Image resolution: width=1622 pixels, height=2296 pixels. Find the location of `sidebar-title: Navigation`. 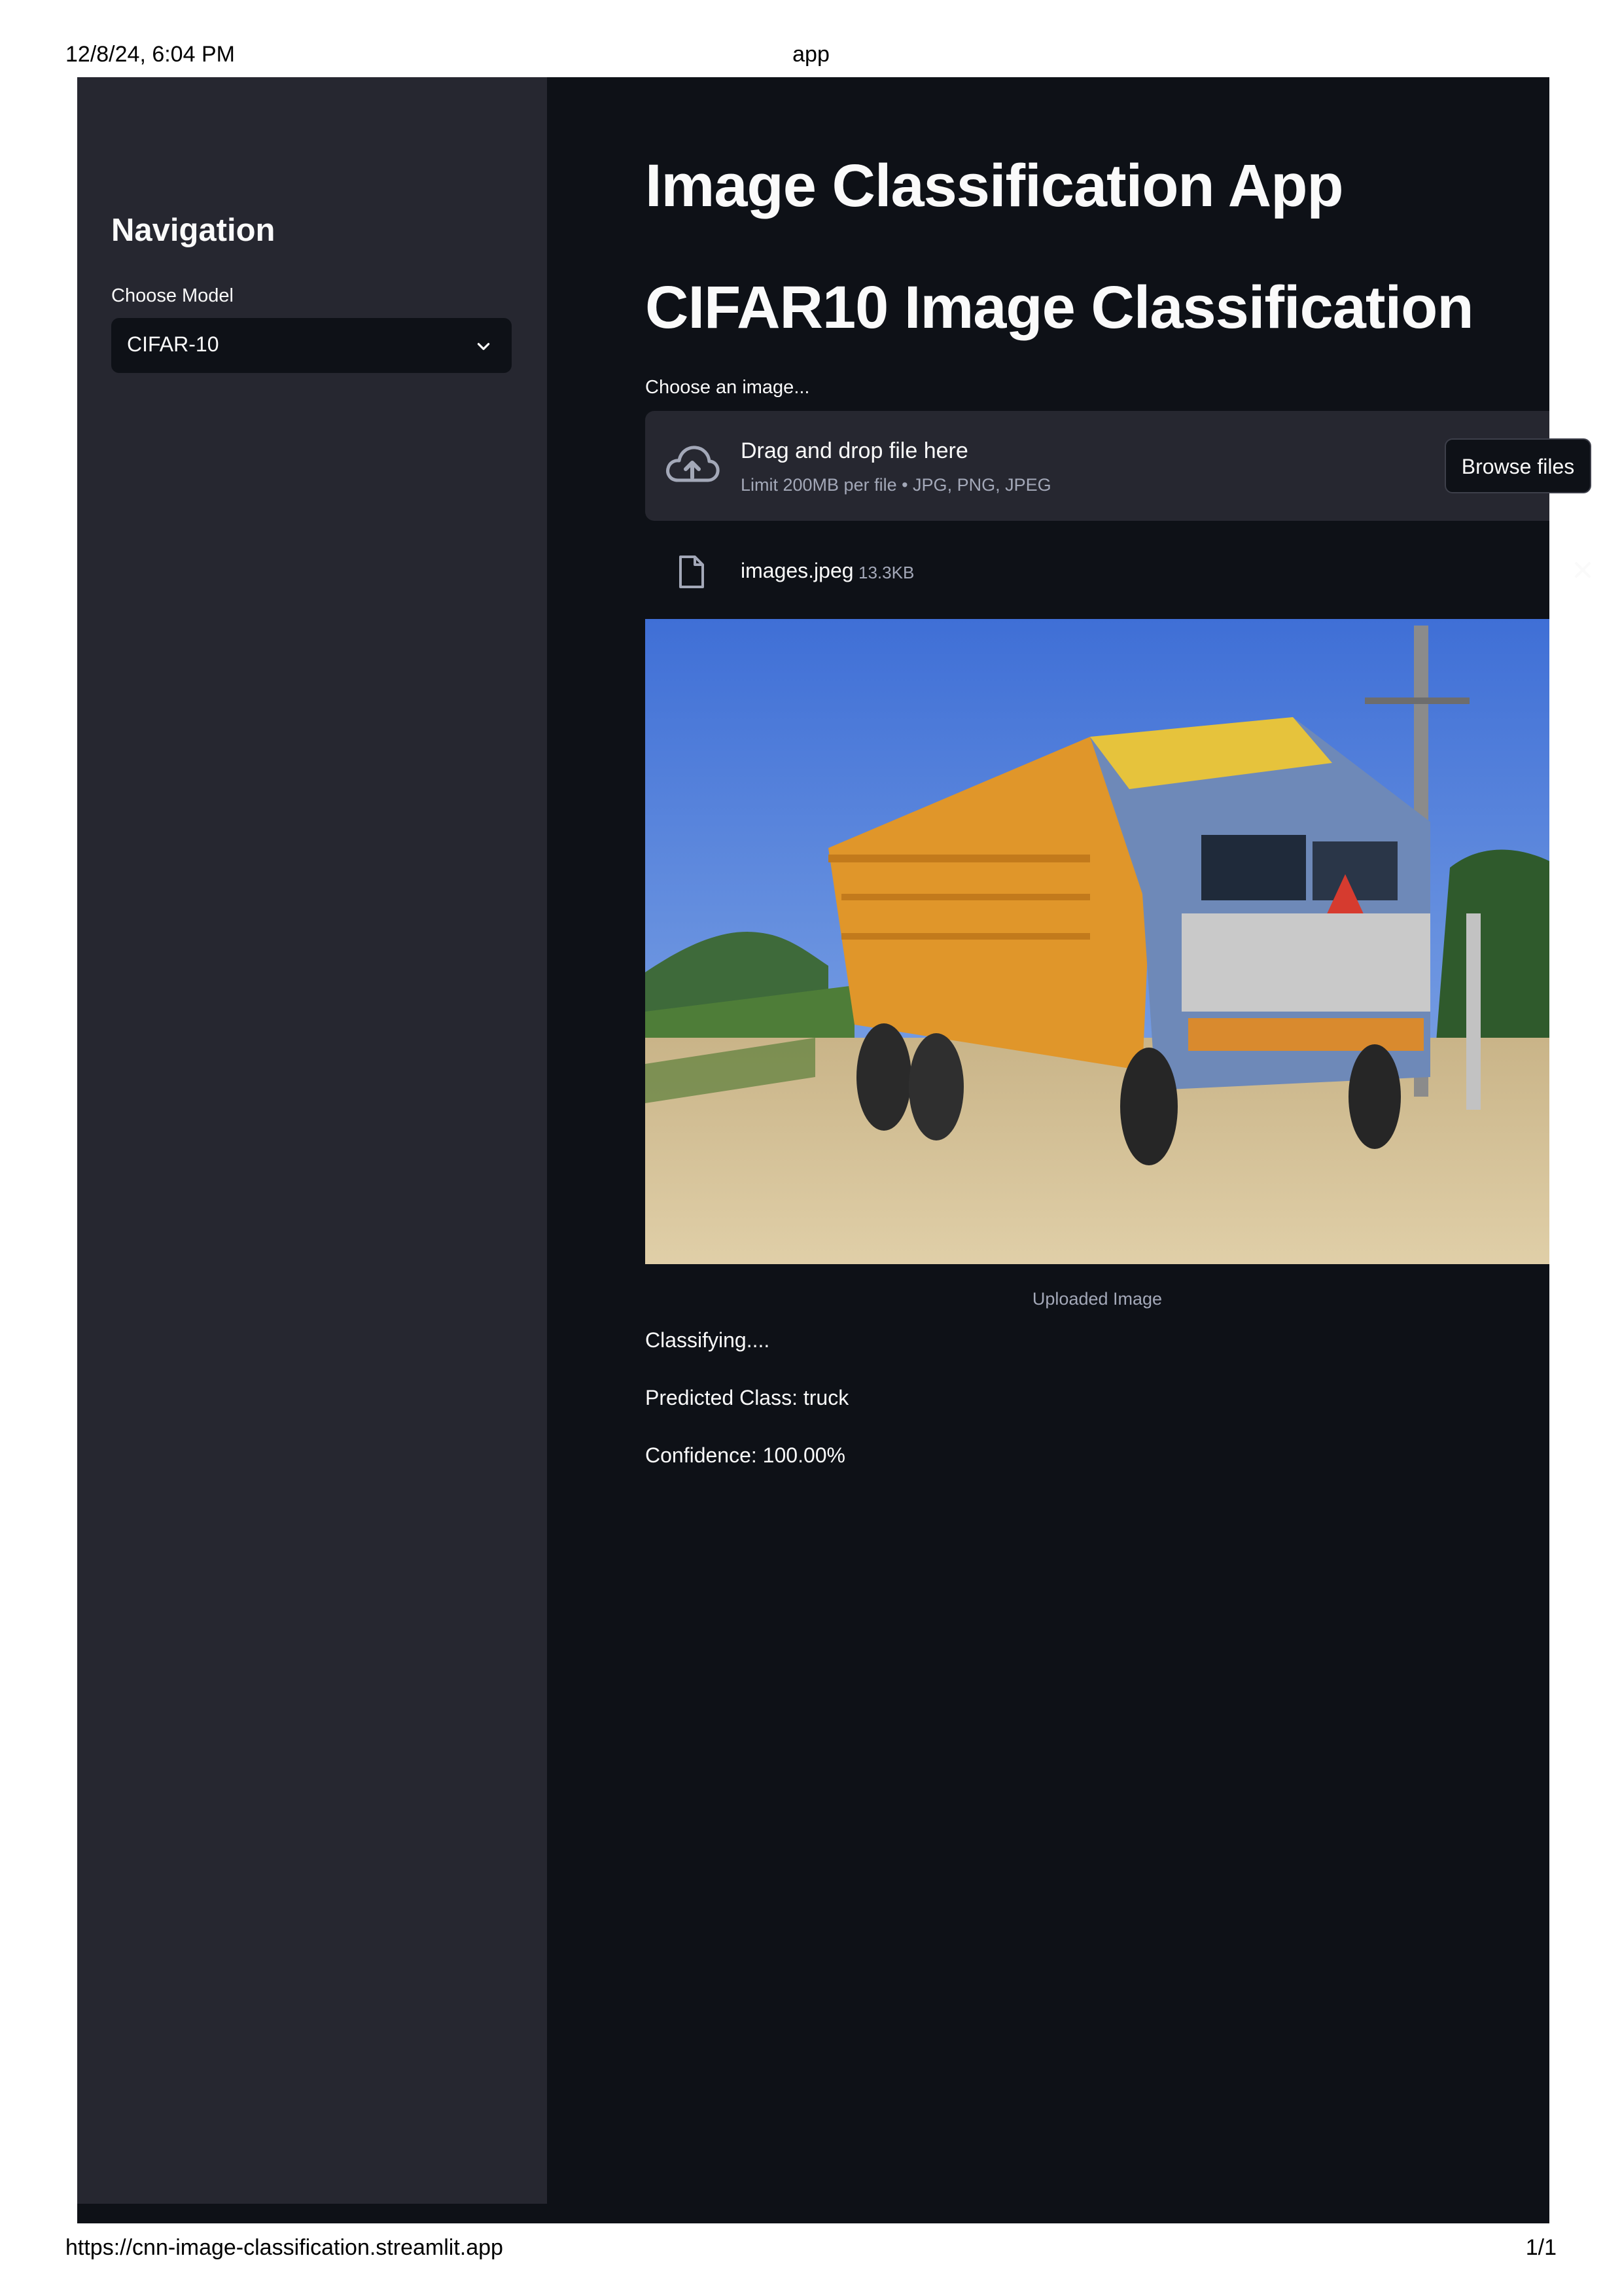

sidebar-title: Navigation is located at coordinates (193, 230).